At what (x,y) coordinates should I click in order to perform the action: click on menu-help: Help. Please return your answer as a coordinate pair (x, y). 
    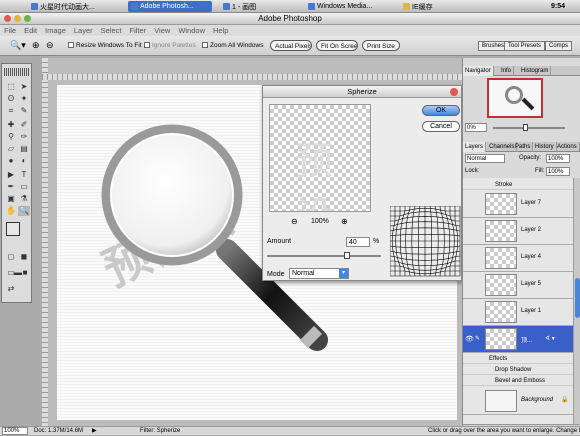
    Looking at the image, I should click on (220, 30).